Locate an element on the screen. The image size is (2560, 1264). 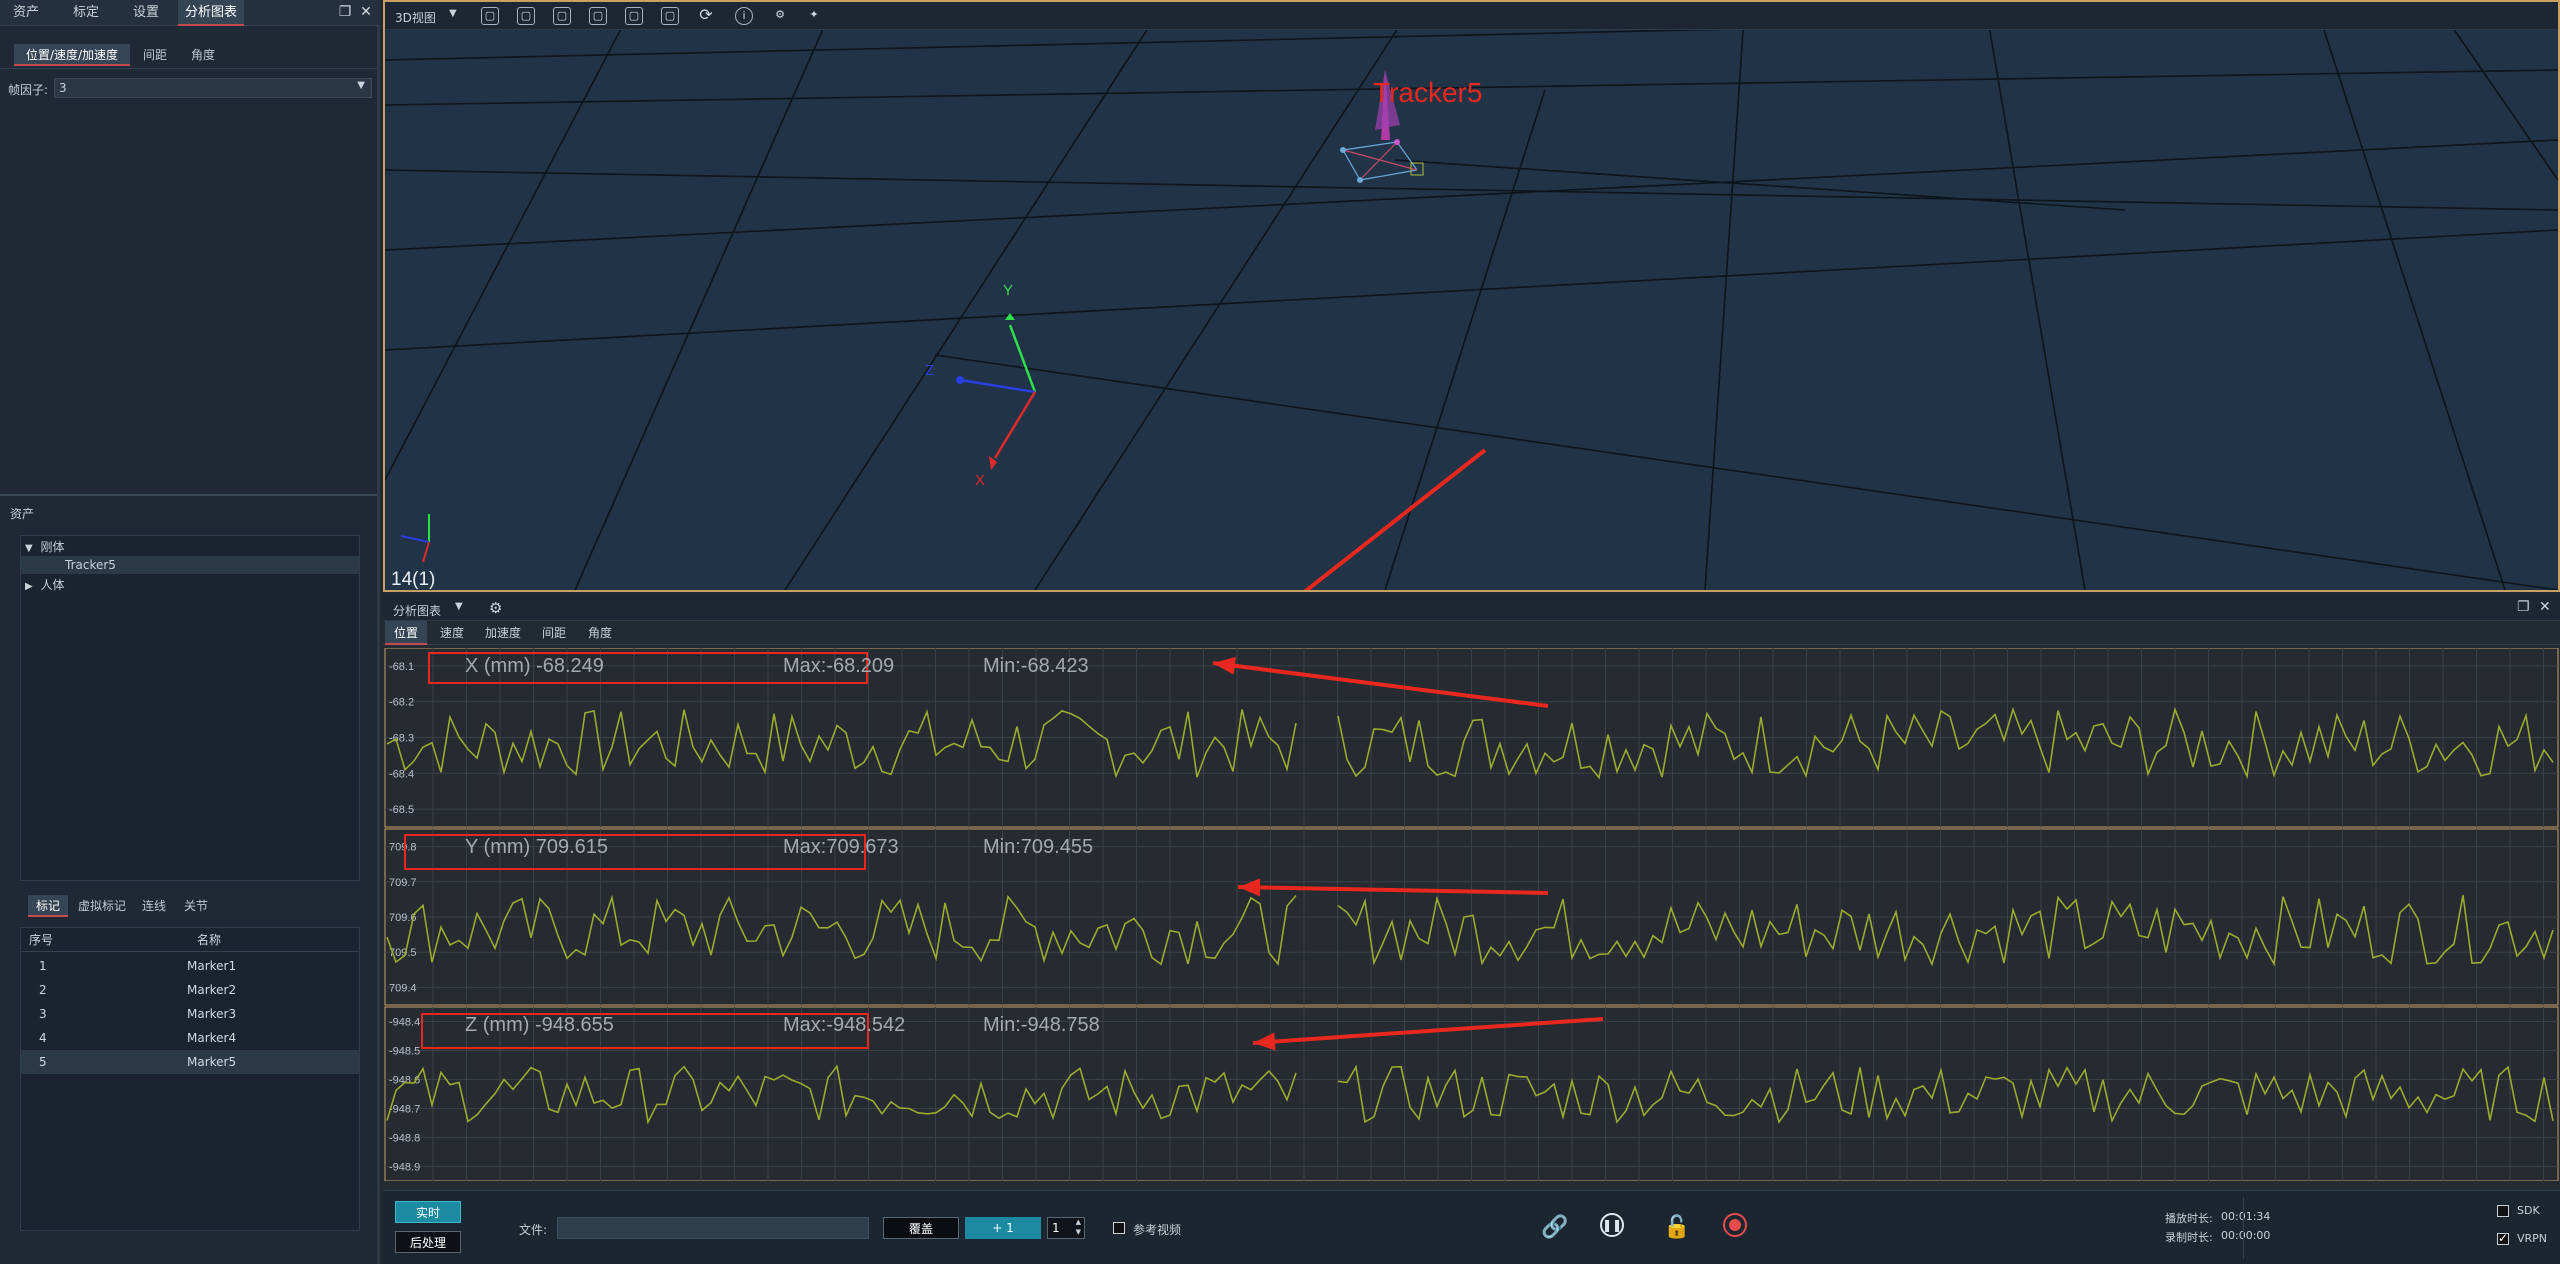
analysis-tabs: 位置 速度 加速度 间距 角度 is located at coordinates (1471, 633).